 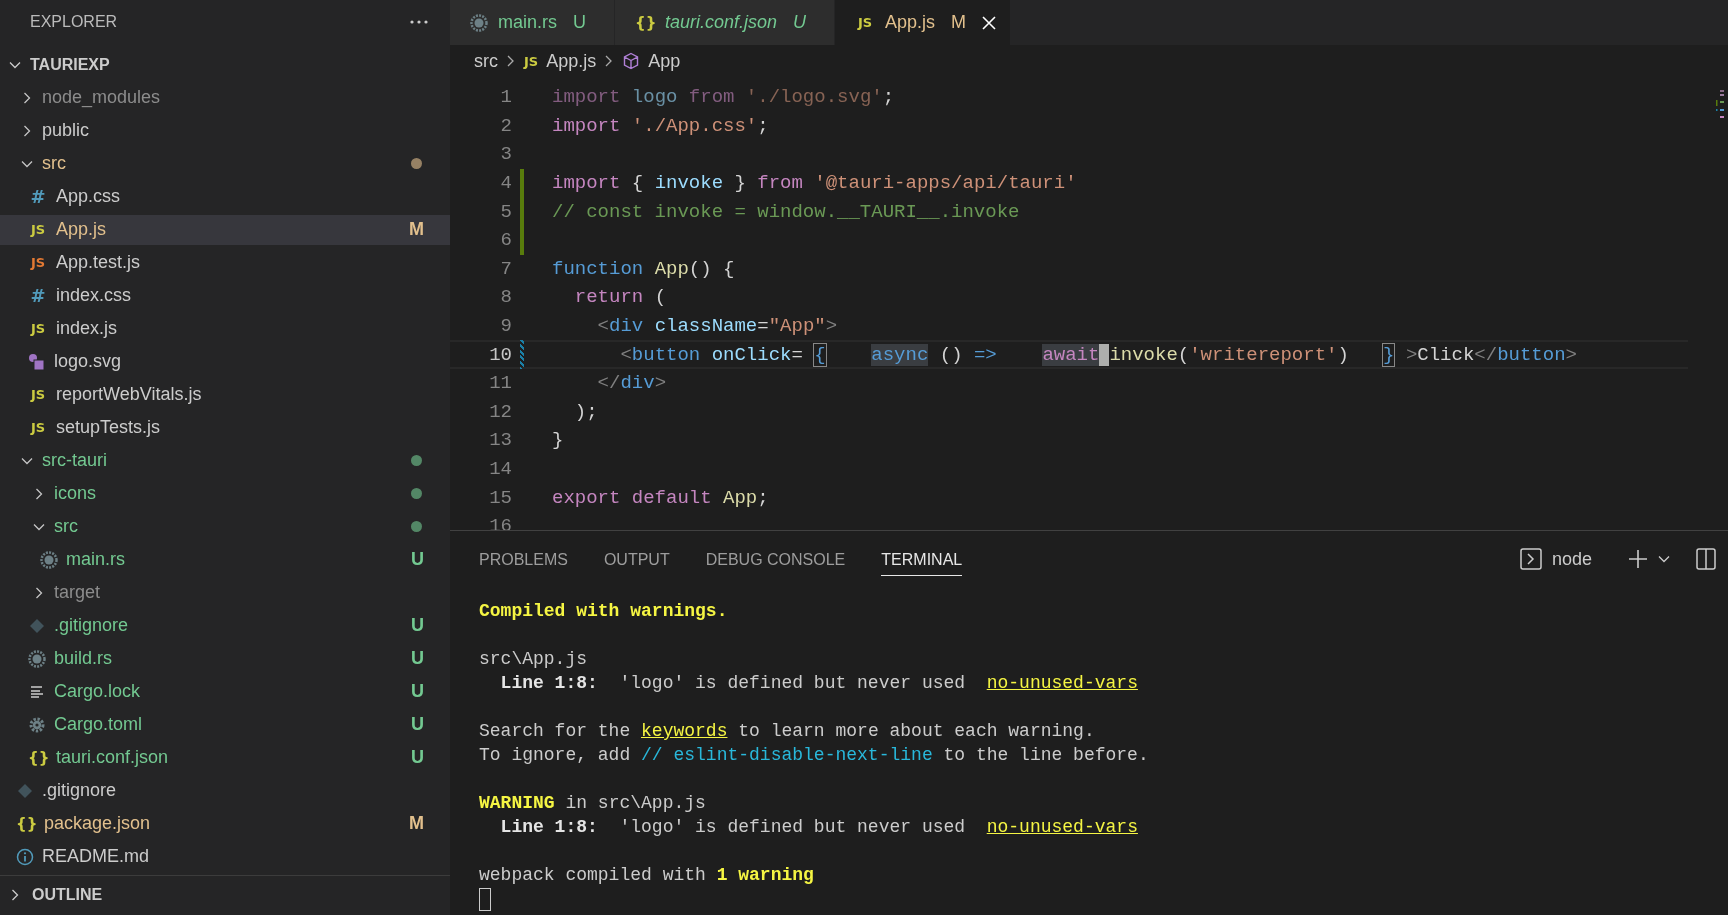 What do you see at coordinates (225, 361) in the screenshot?
I see `file-tree-item: logo.svg` at bounding box center [225, 361].